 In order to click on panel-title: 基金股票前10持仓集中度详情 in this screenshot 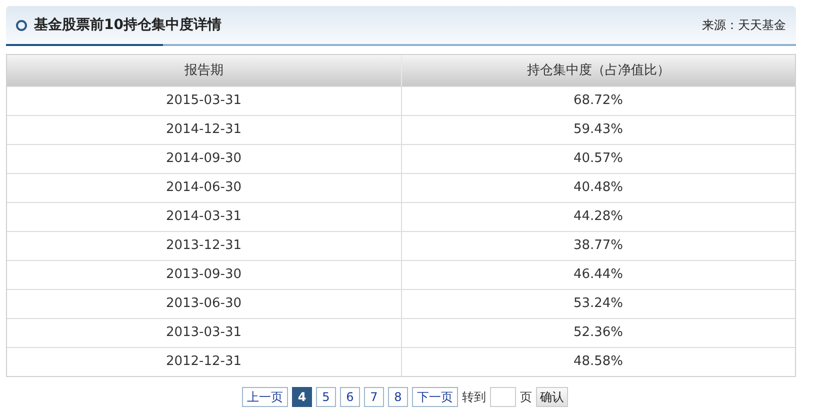, I will do `click(128, 25)`.